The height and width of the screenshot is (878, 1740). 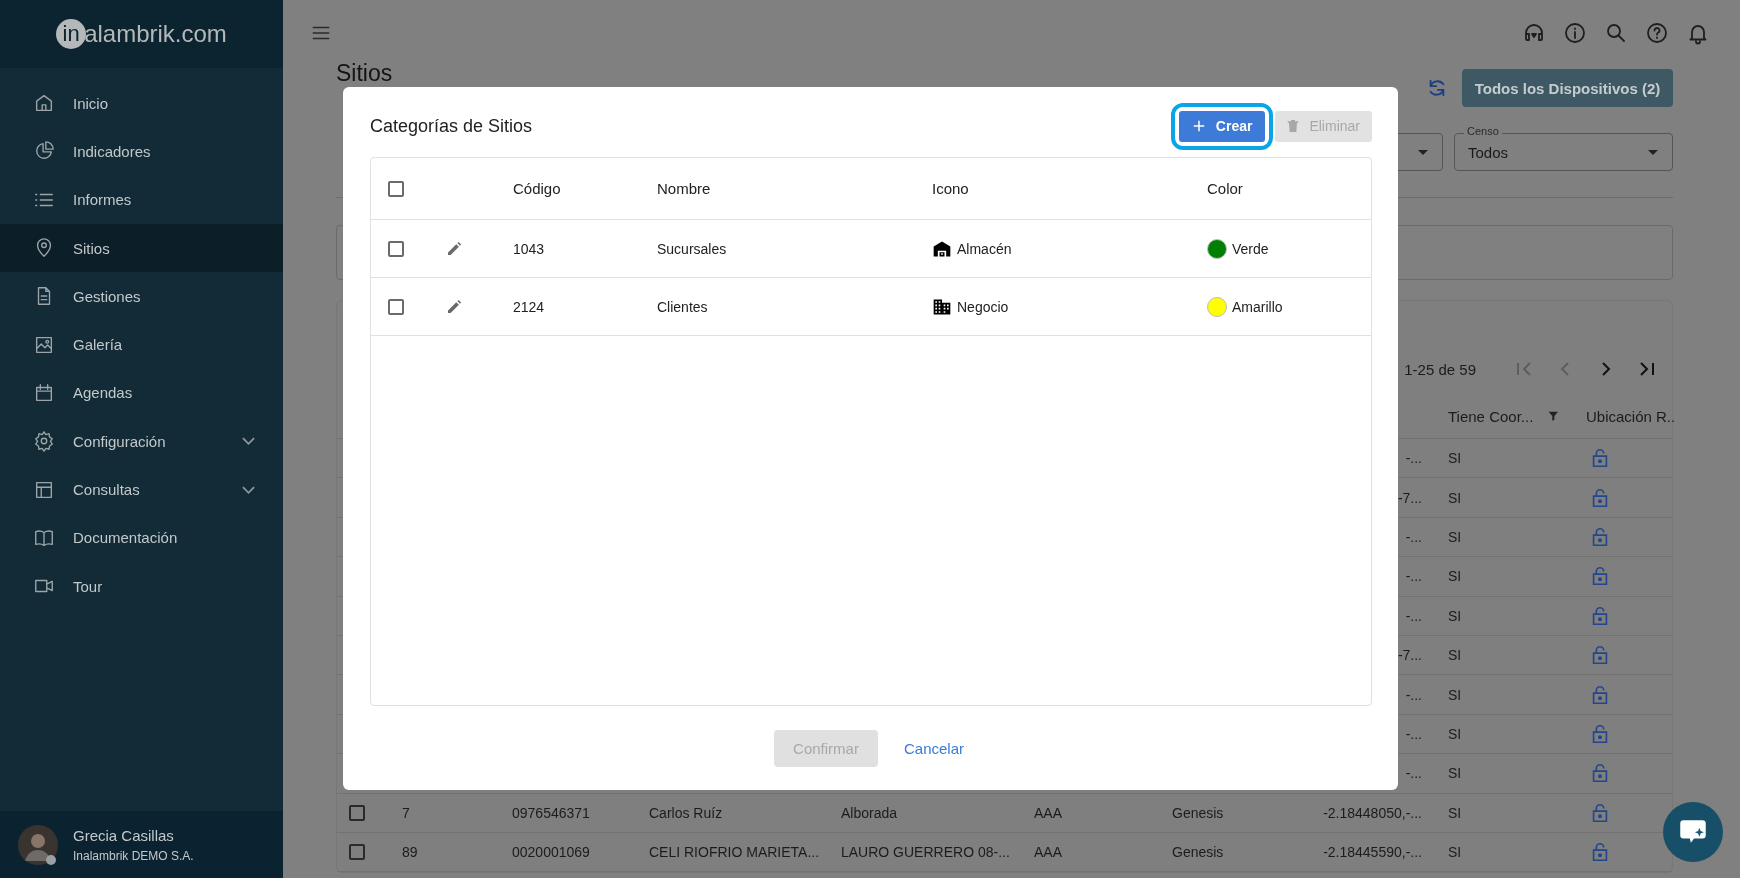 I want to click on table-cell: 2124, so click(x=529, y=306).